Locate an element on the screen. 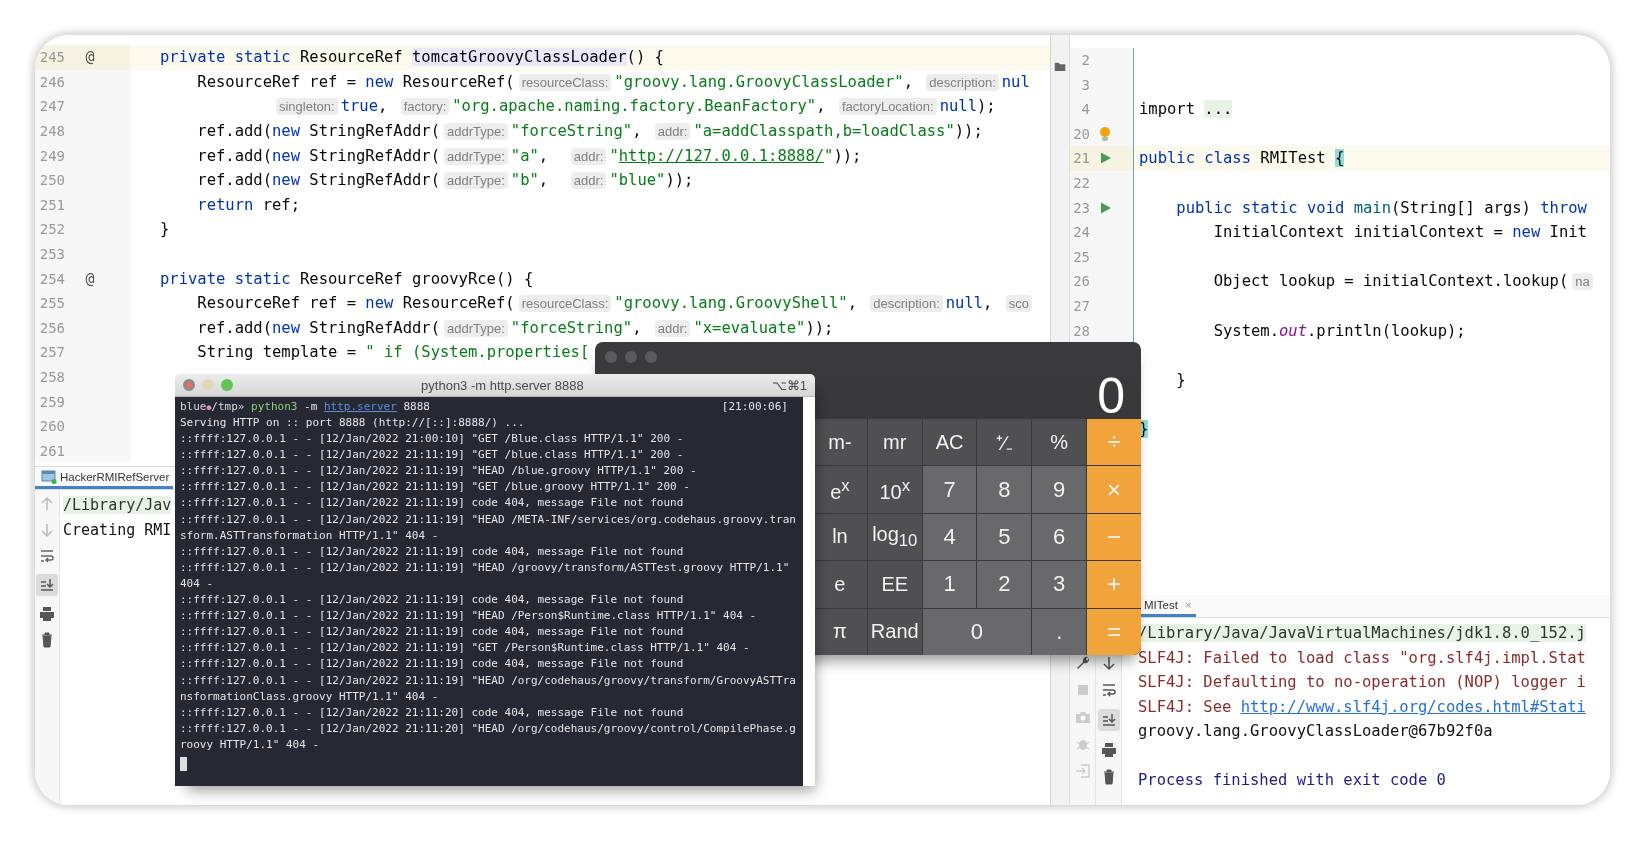  code-line: ref.add(new StringRefAddr( addrType: "forceString", addr: "a=addClasspath,b=loadClass")); is located at coordinates (589, 131).